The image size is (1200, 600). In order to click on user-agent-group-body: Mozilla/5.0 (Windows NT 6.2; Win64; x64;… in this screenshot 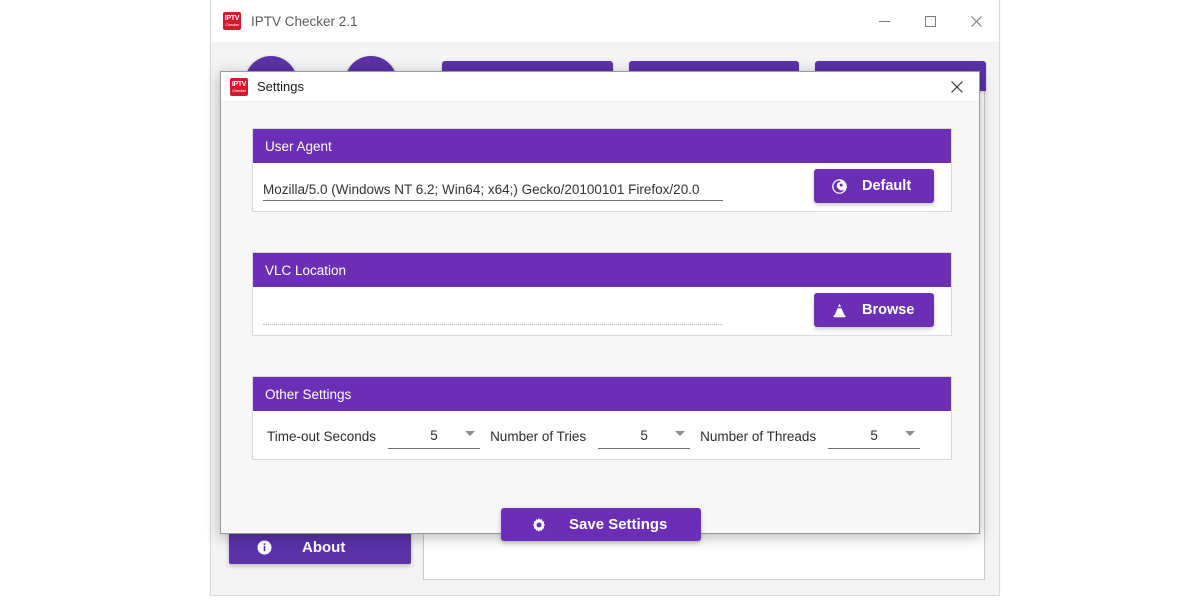, I will do `click(602, 188)`.